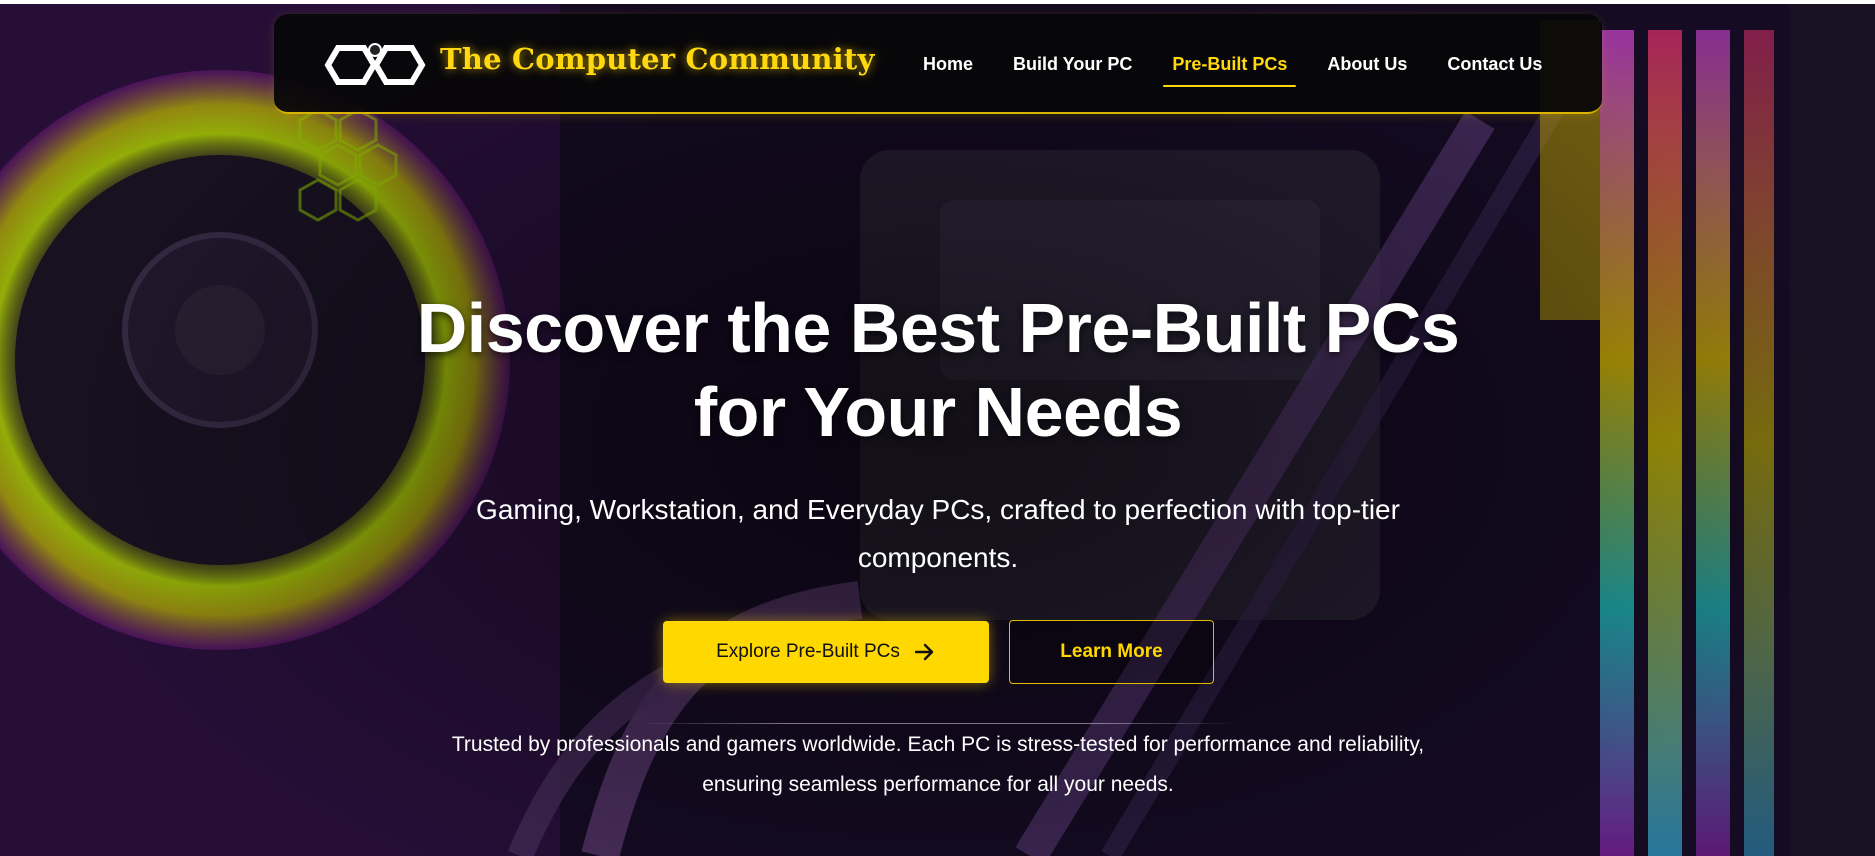  What do you see at coordinates (924, 652) in the screenshot?
I see `arrow-right-icon` at bounding box center [924, 652].